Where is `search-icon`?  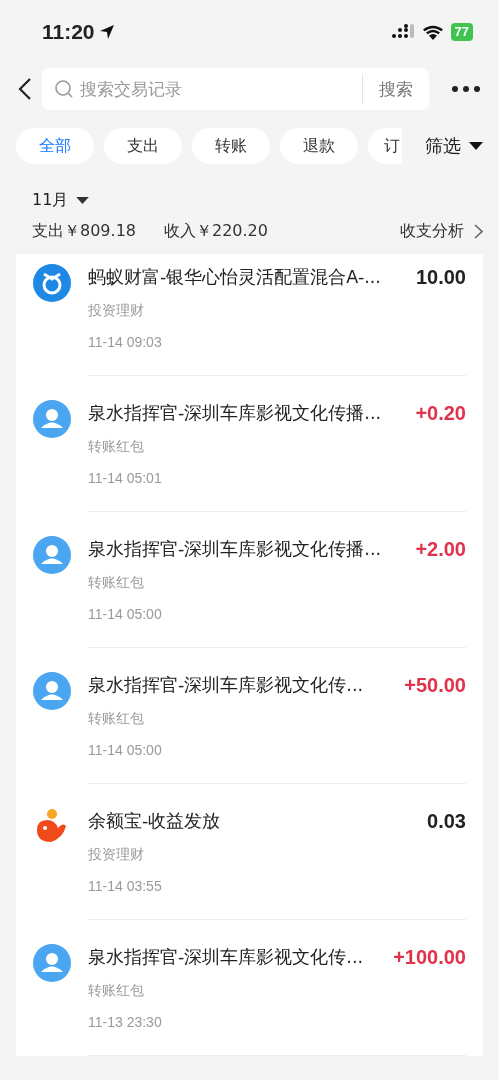
search-icon is located at coordinates (64, 89).